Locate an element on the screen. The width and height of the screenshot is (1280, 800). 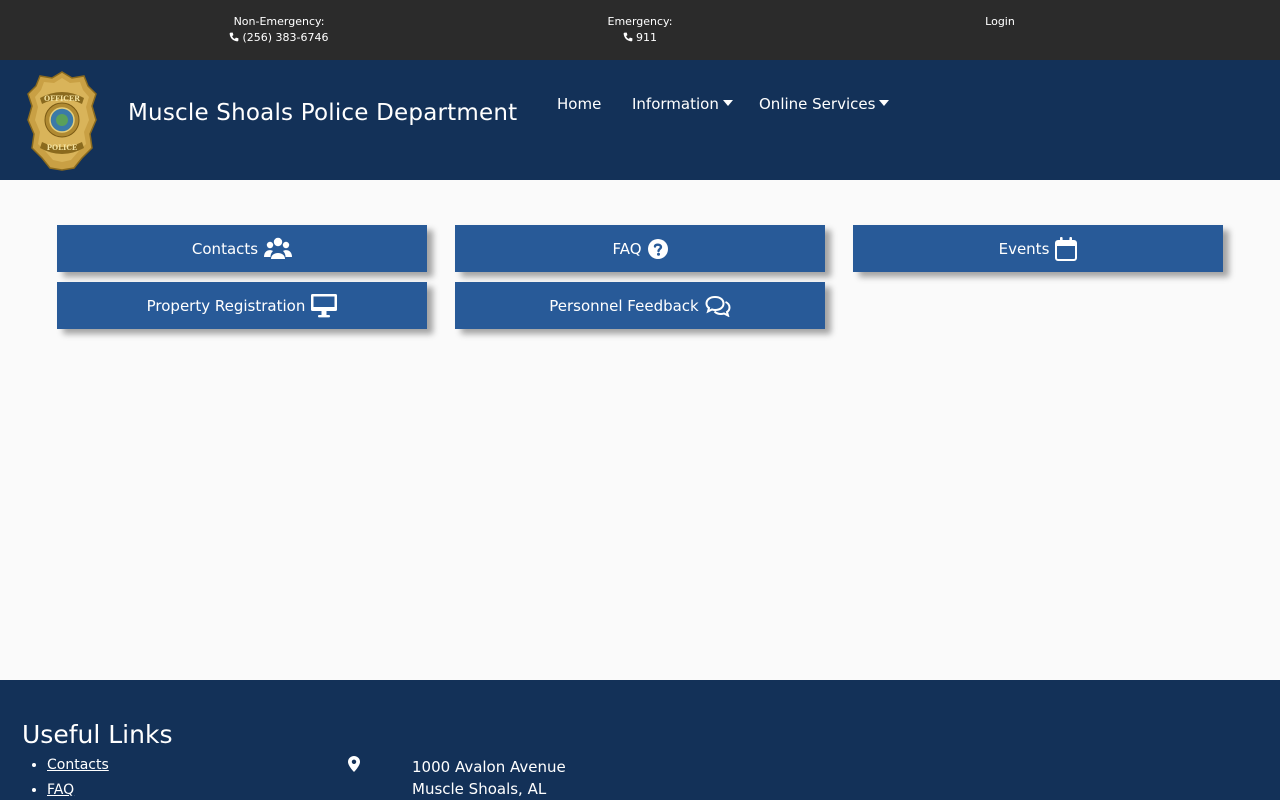
emergency-phone: 911 is located at coordinates (646, 37).